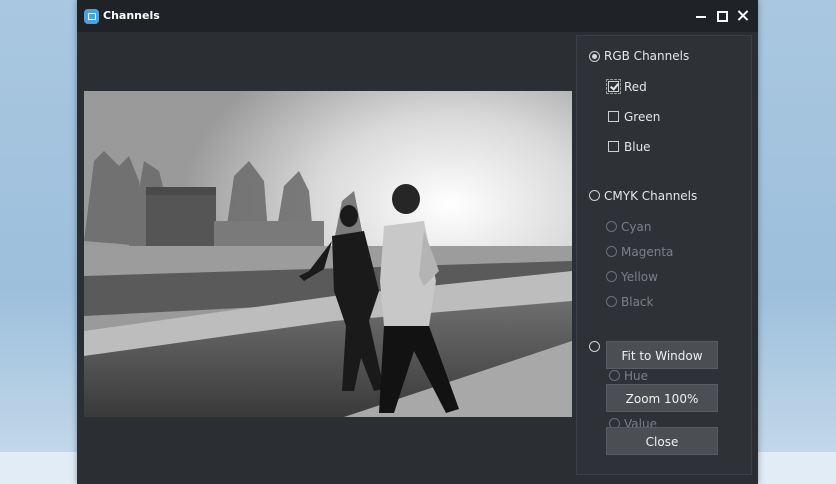 This screenshot has height=484, width=836. I want to click on cyan-label: Cyan, so click(636, 227).